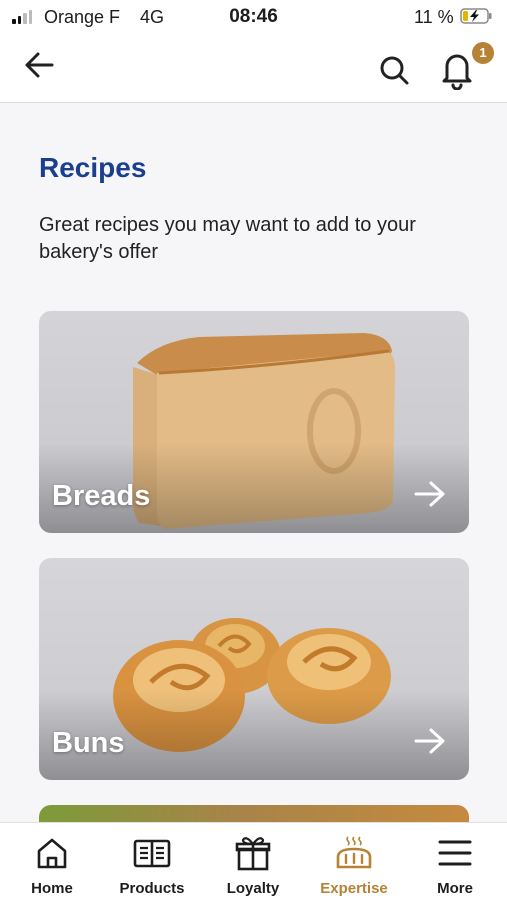 The height and width of the screenshot is (901, 507). What do you see at coordinates (455, 853) in the screenshot?
I see `menu-icon` at bounding box center [455, 853].